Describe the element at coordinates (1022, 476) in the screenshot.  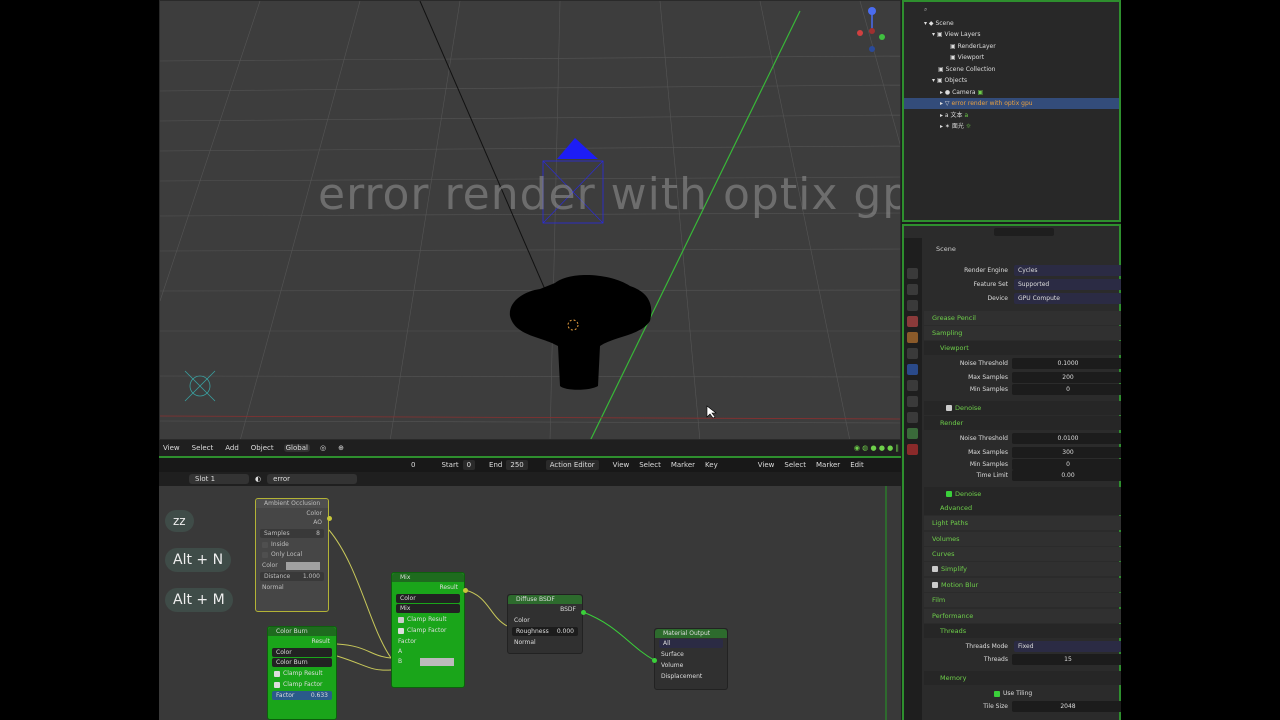
I see `time-limit-row: Time Limit 0.00` at that location.